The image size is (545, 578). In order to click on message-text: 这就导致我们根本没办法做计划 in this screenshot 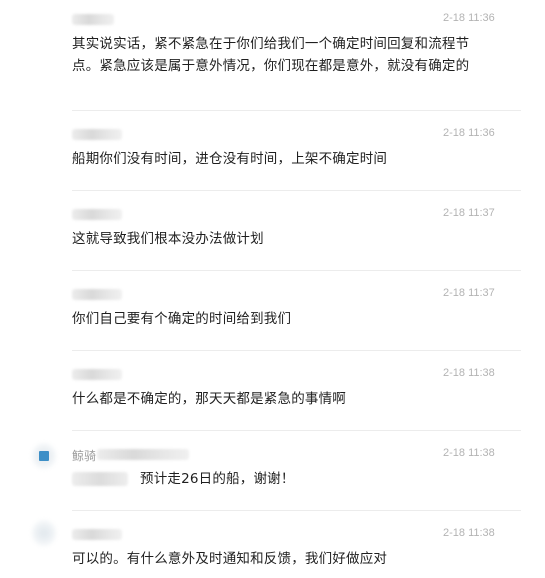, I will do `click(168, 239)`.